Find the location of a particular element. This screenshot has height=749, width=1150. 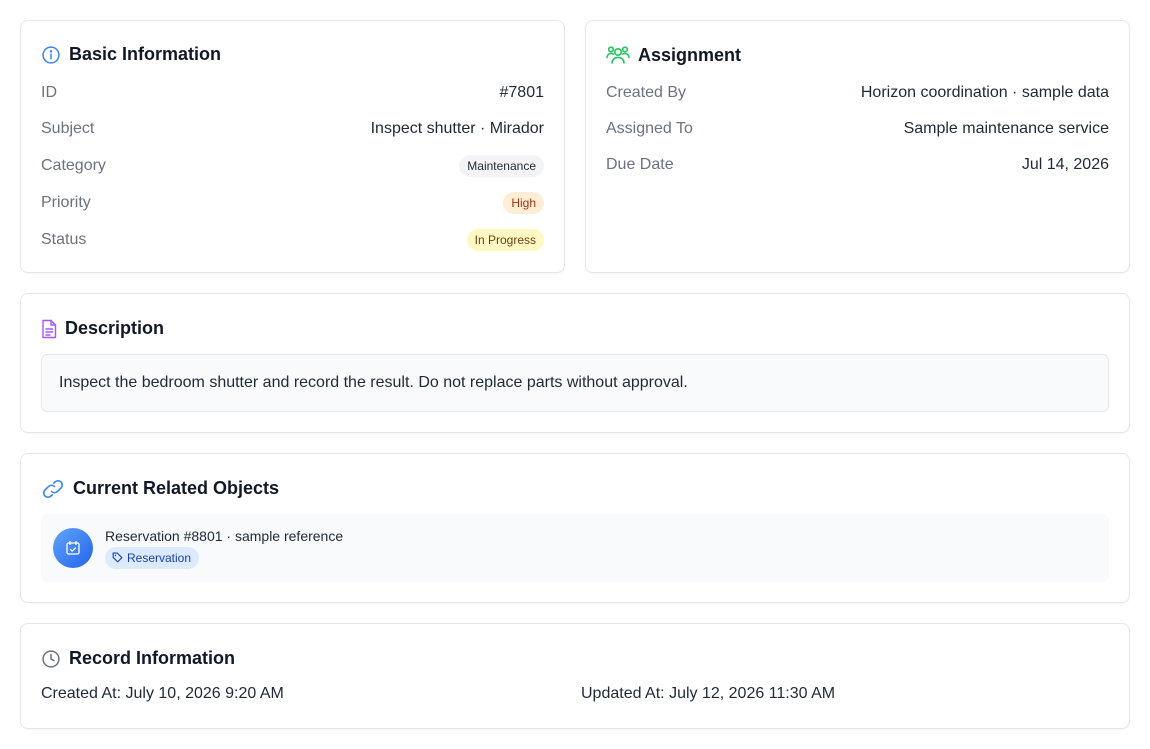

assigned-to-value: Sample maintenance service is located at coordinates (1006, 128).